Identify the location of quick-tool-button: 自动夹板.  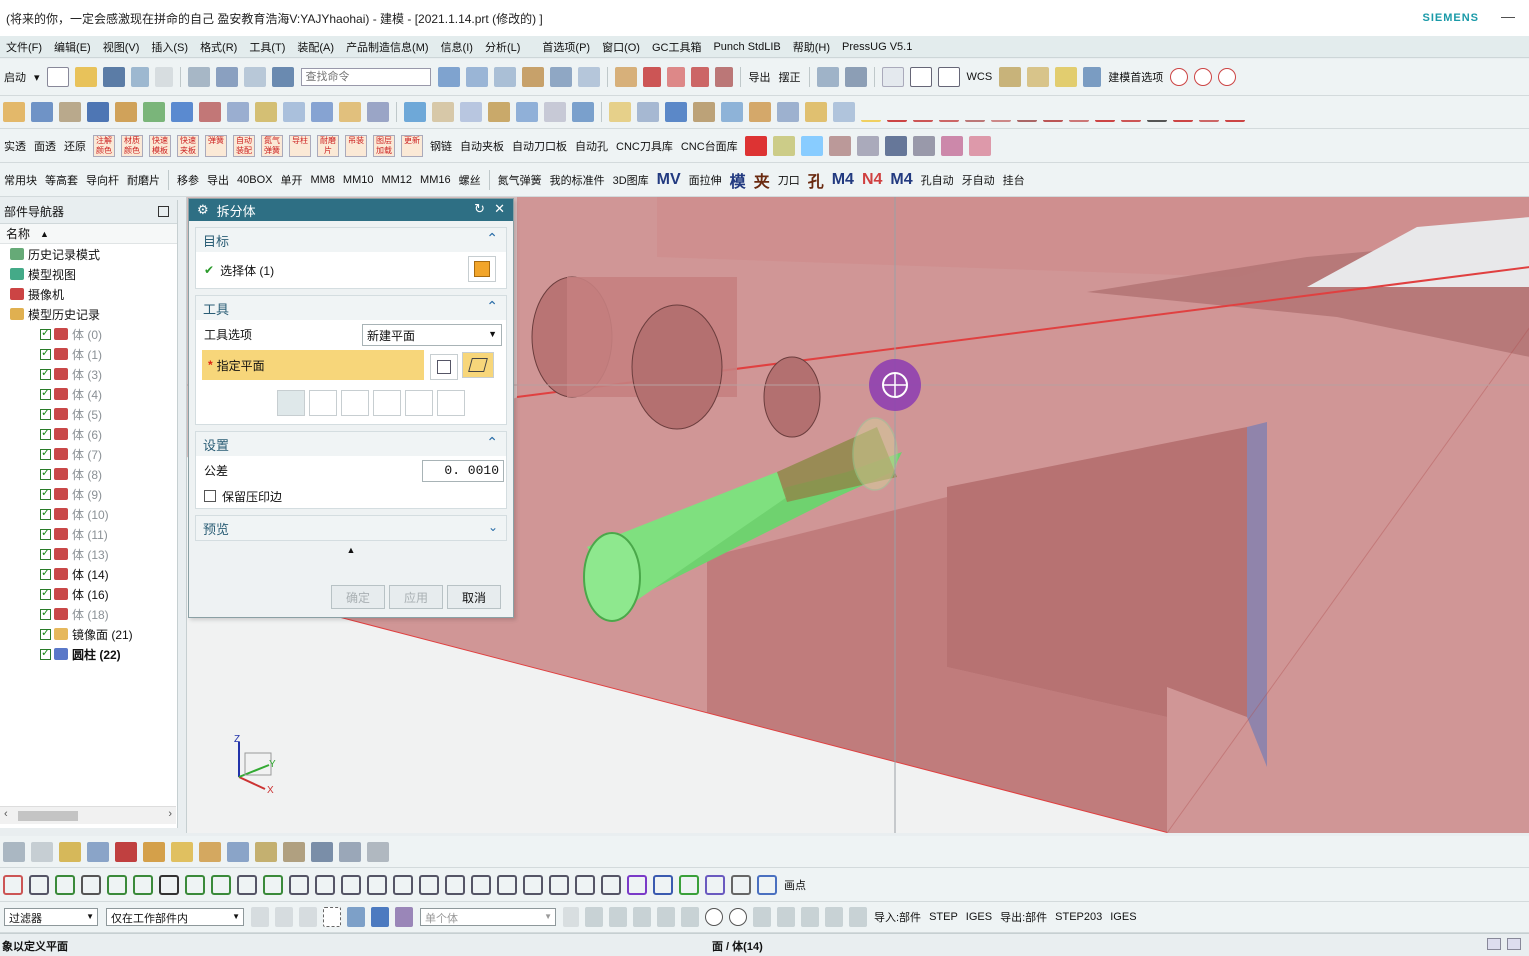
(482, 146).